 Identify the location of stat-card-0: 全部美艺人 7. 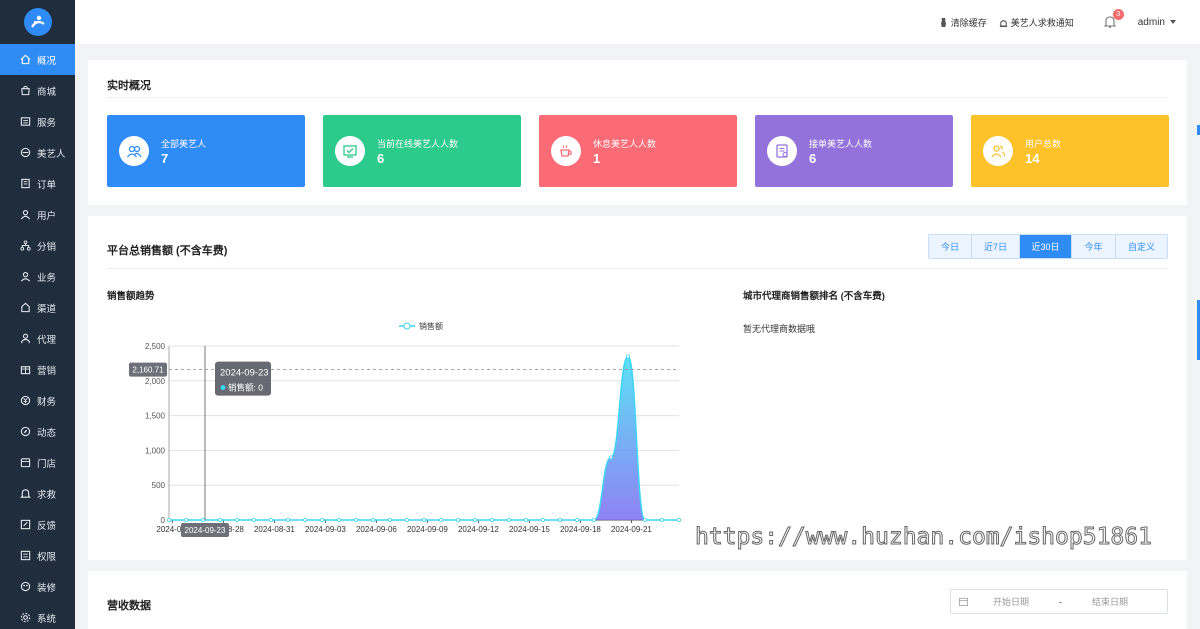
(206, 151).